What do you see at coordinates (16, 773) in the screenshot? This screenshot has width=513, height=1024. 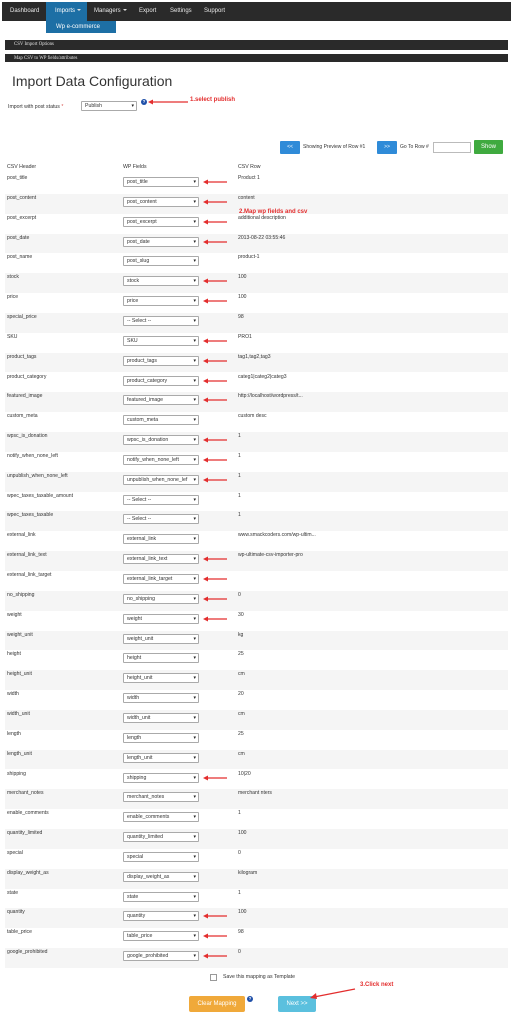 I see `csv-header-cell: shipping` at bounding box center [16, 773].